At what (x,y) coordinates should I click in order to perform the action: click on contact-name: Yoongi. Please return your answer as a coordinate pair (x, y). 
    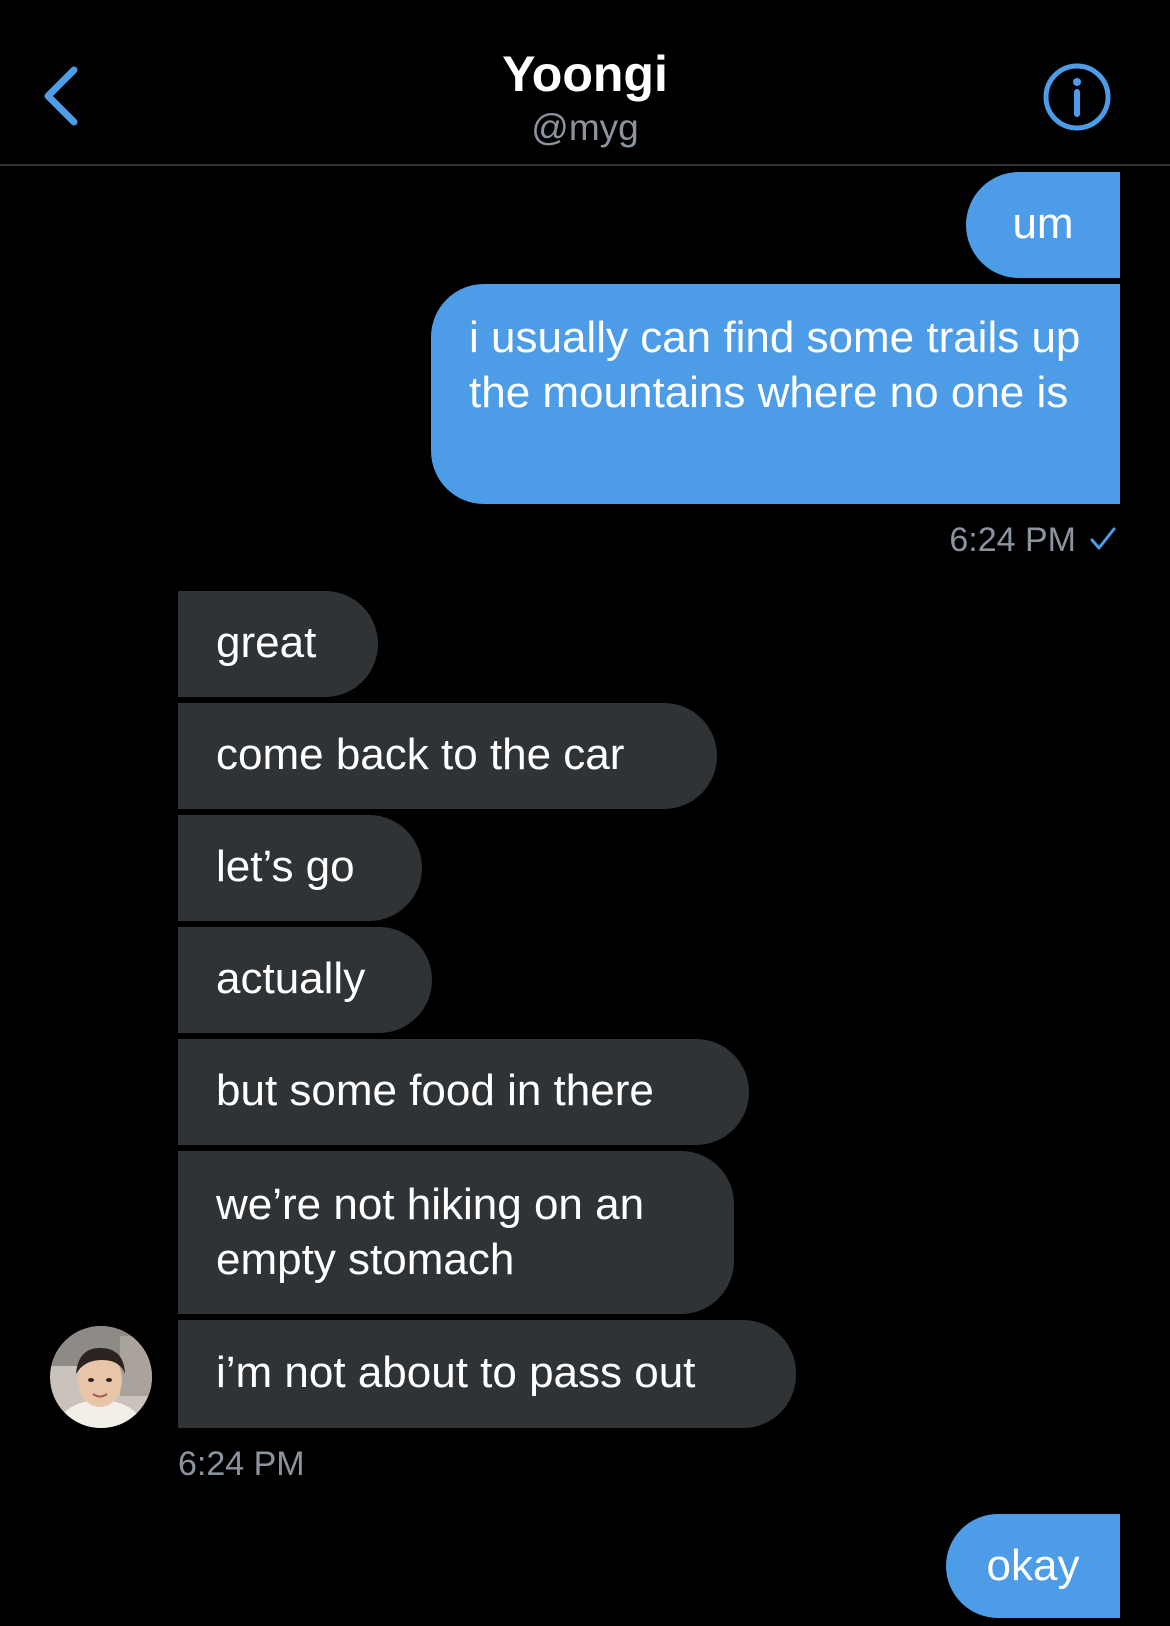
    Looking at the image, I should click on (585, 74).